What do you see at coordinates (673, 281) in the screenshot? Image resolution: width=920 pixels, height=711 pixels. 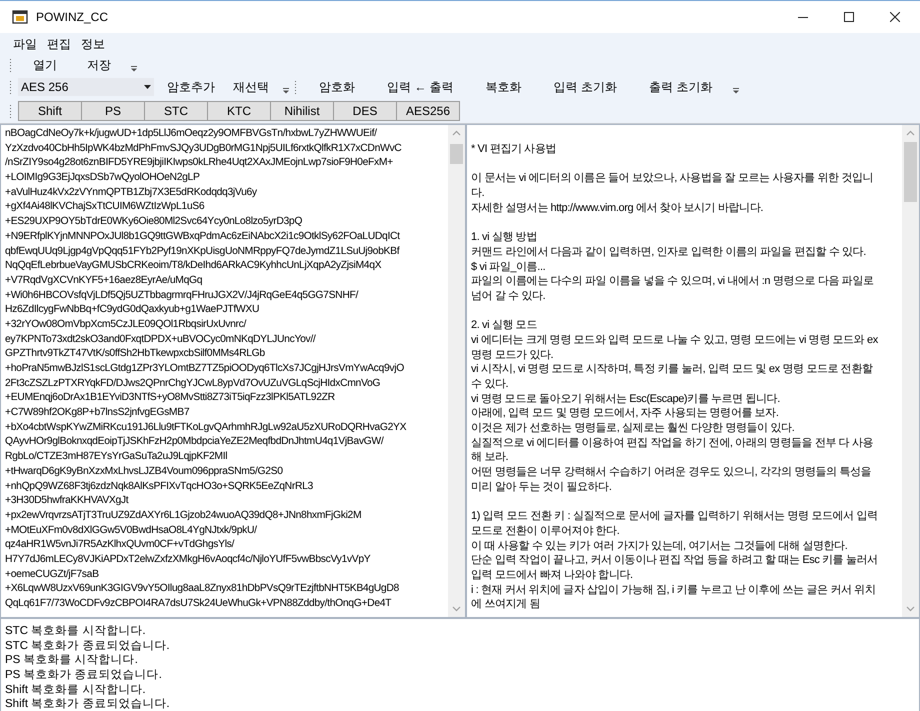 I see `text-line: 파일의 이름에는 다수의 파일 이름을 넣을 수 있으며, vi 내에서 :n 명령으로 다음 파일로` at bounding box center [673, 281].